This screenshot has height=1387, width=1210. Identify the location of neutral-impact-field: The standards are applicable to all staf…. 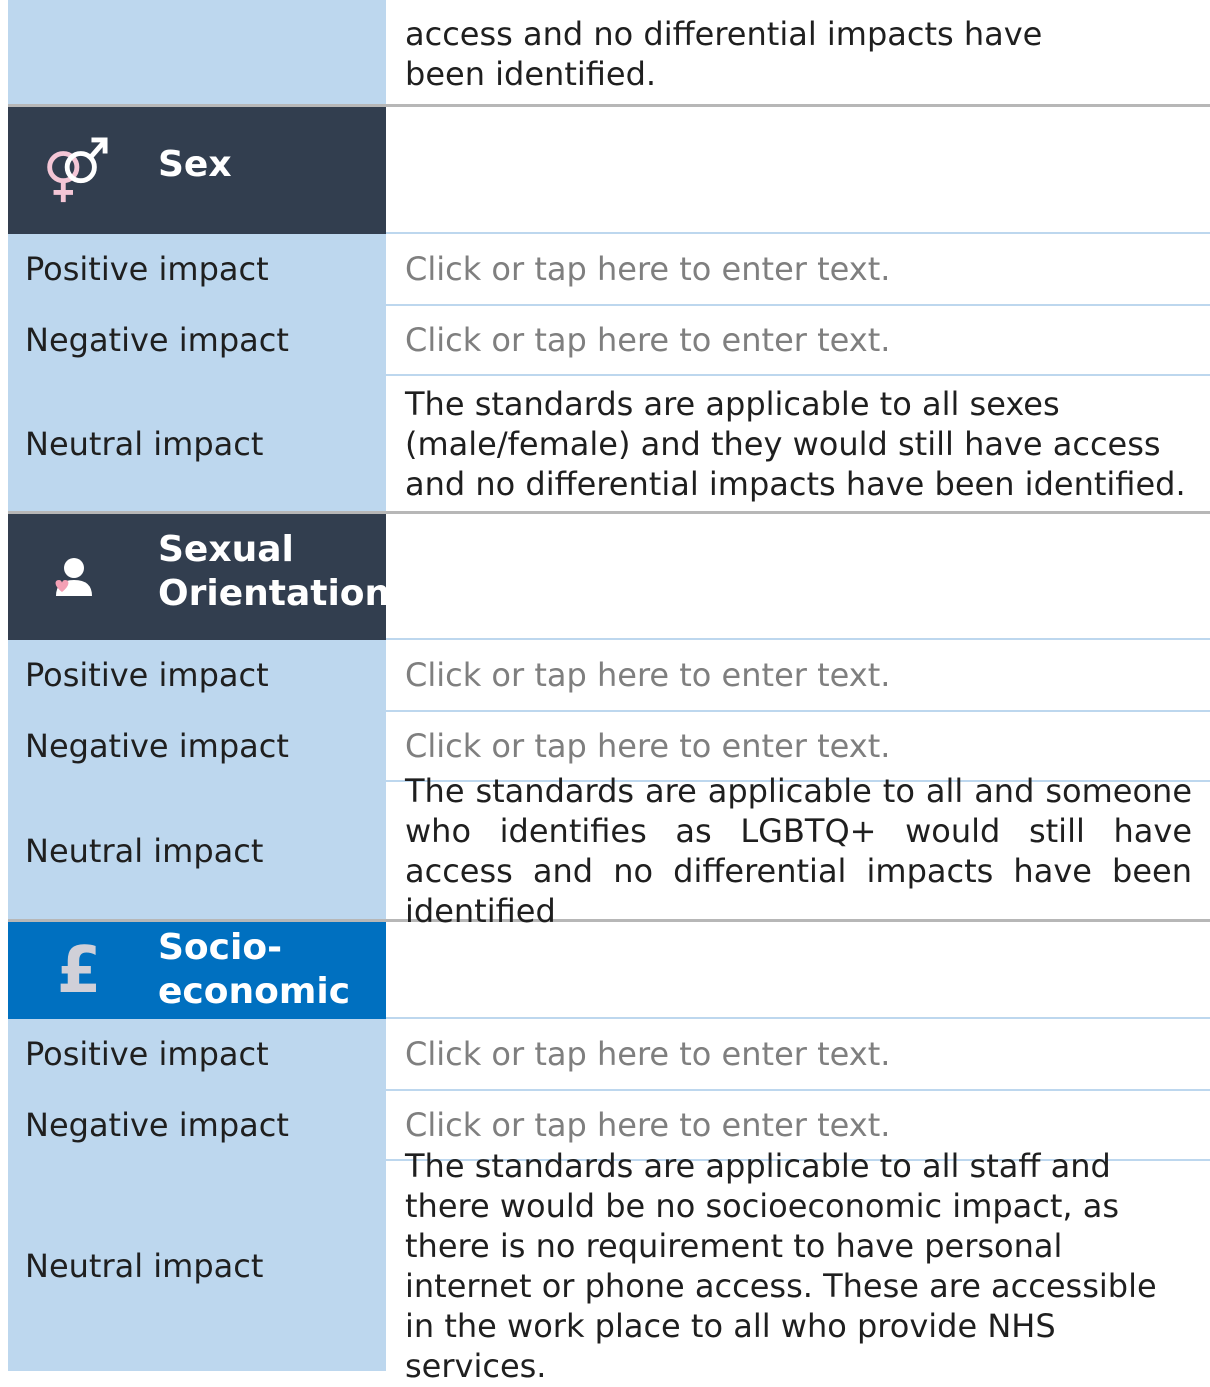
(798, 1266).